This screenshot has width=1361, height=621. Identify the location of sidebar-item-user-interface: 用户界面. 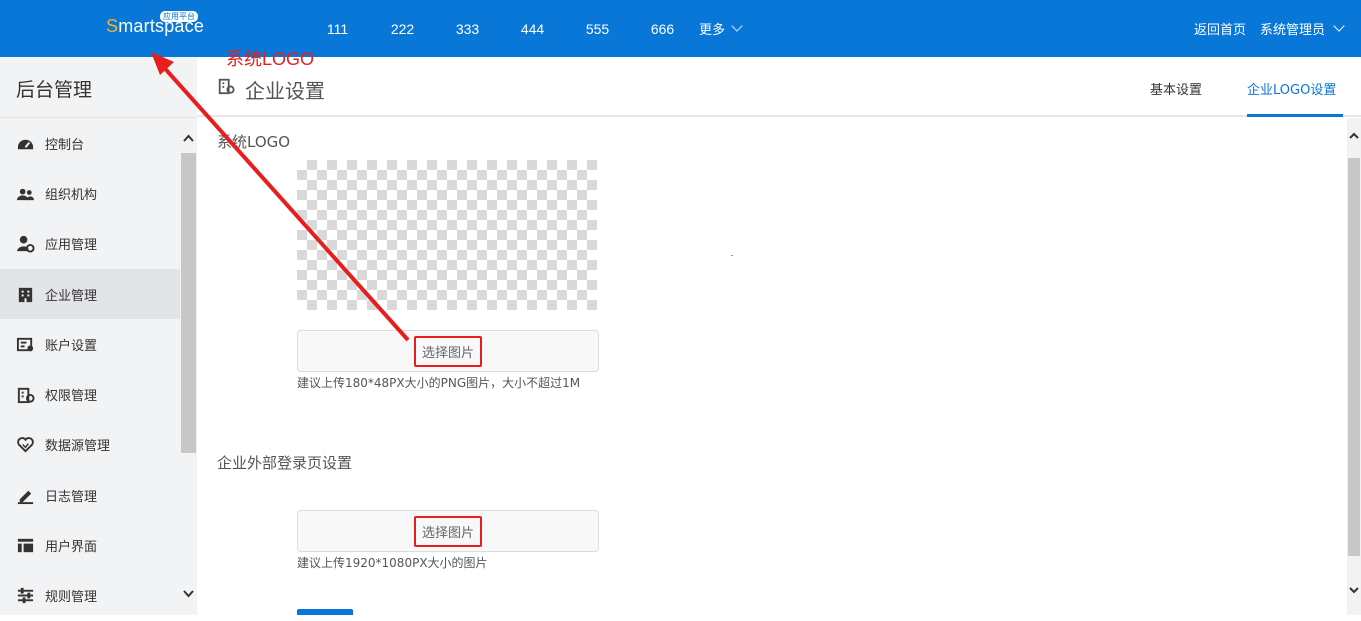
(90, 545).